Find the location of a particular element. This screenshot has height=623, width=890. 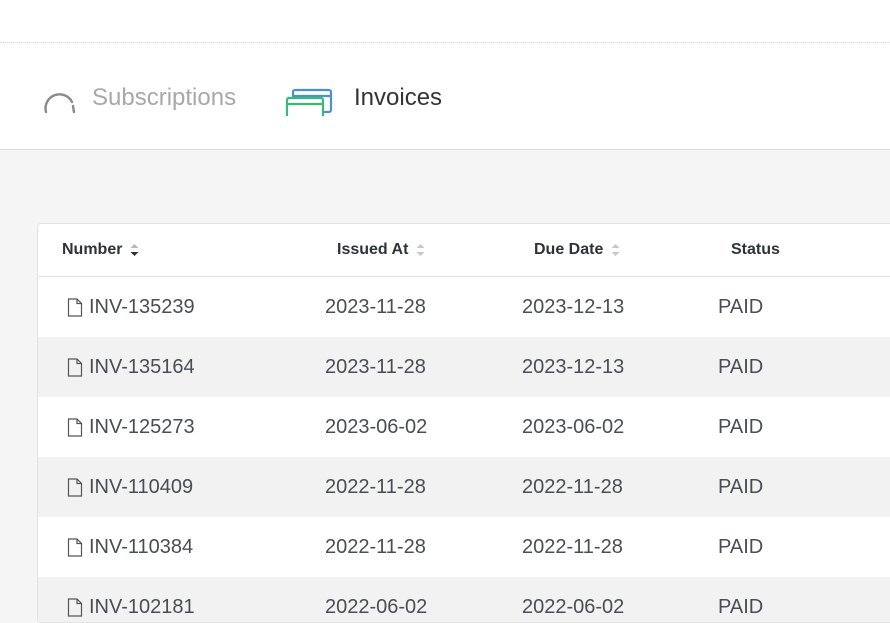

tab-invoices: Invoices is located at coordinates (363, 99).